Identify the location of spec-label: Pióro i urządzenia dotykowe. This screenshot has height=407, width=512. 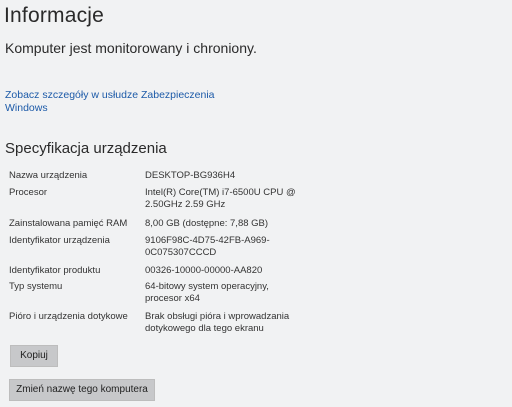
(68, 316).